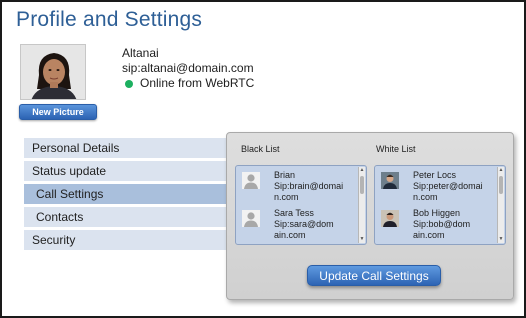 Image resolution: width=526 pixels, height=318 pixels. I want to click on new-picture-button: New Picture, so click(58, 112).